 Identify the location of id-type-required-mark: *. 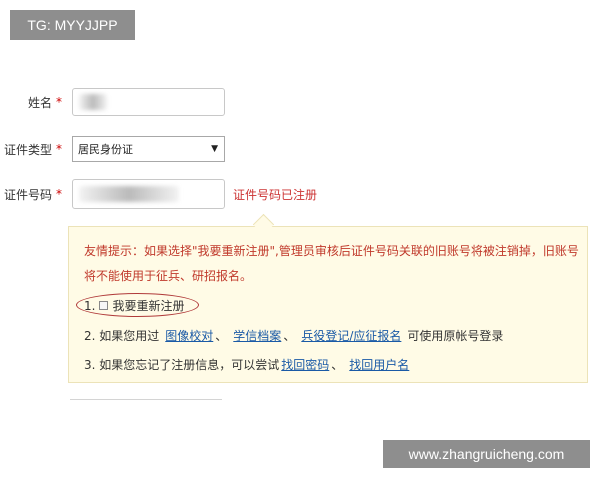
(59, 149).